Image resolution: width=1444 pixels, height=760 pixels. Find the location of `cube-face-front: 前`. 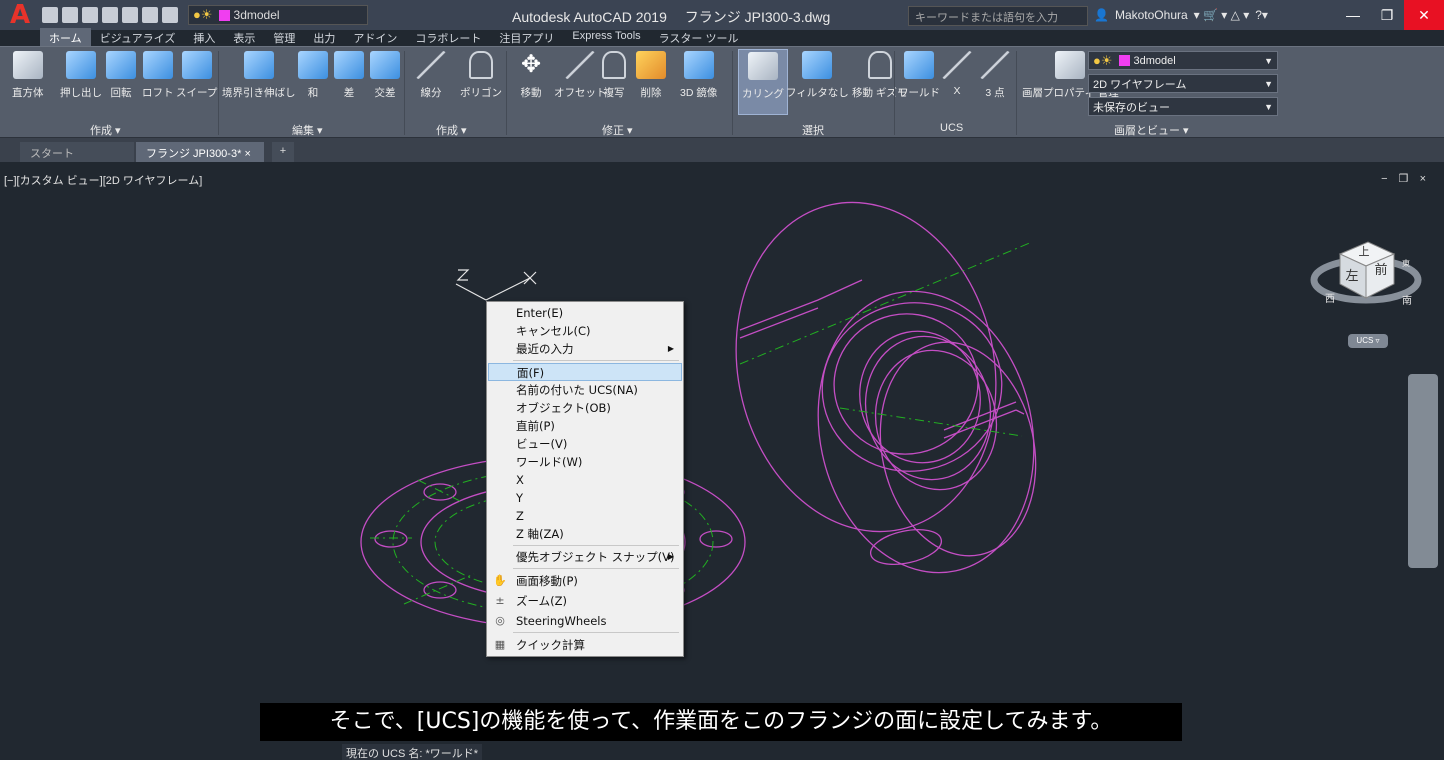

cube-face-front: 前 is located at coordinates (1380, 270).